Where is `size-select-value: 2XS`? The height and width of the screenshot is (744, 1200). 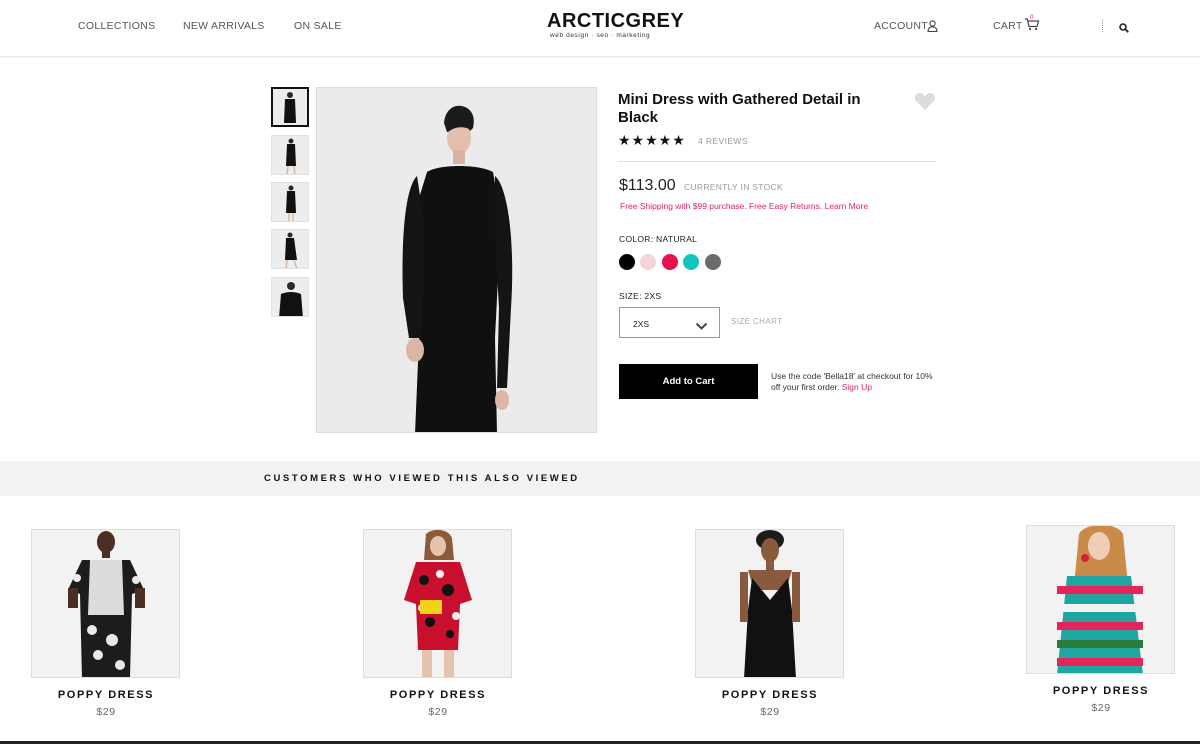 size-select-value: 2XS is located at coordinates (641, 324).